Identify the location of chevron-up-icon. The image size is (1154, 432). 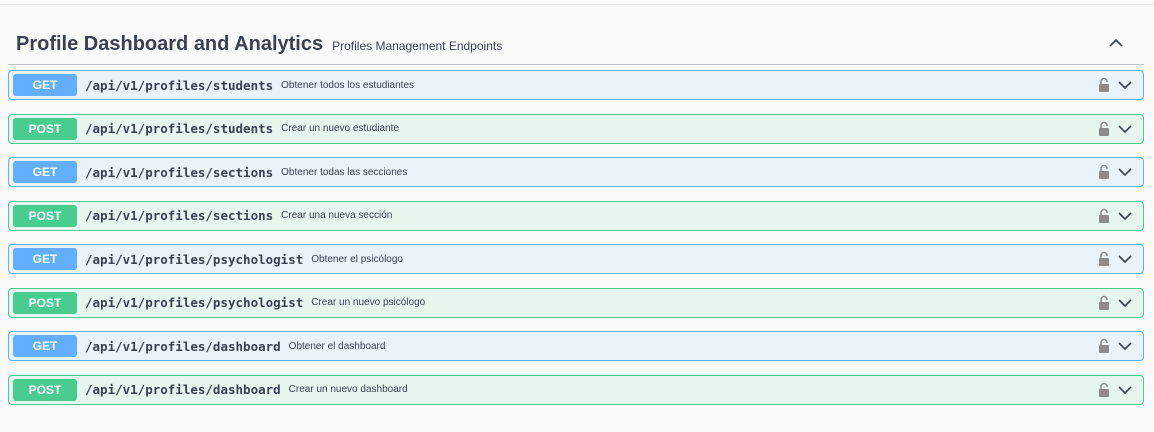
(1116, 43).